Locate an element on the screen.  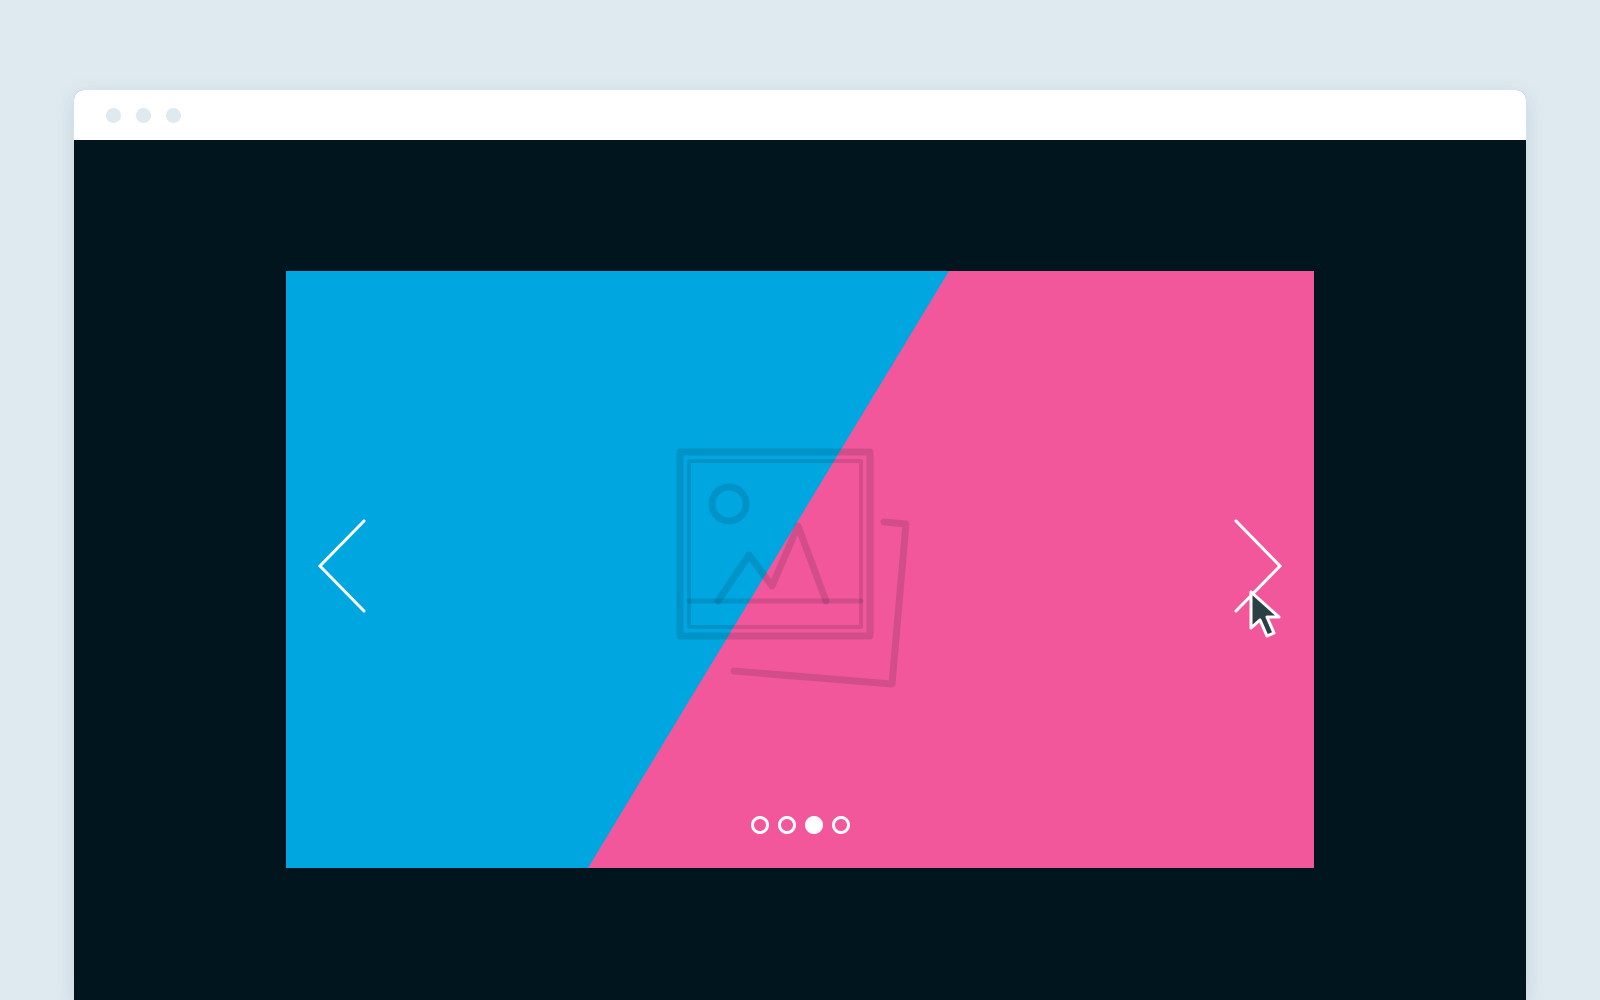
window-close-dot is located at coordinates (113, 115).